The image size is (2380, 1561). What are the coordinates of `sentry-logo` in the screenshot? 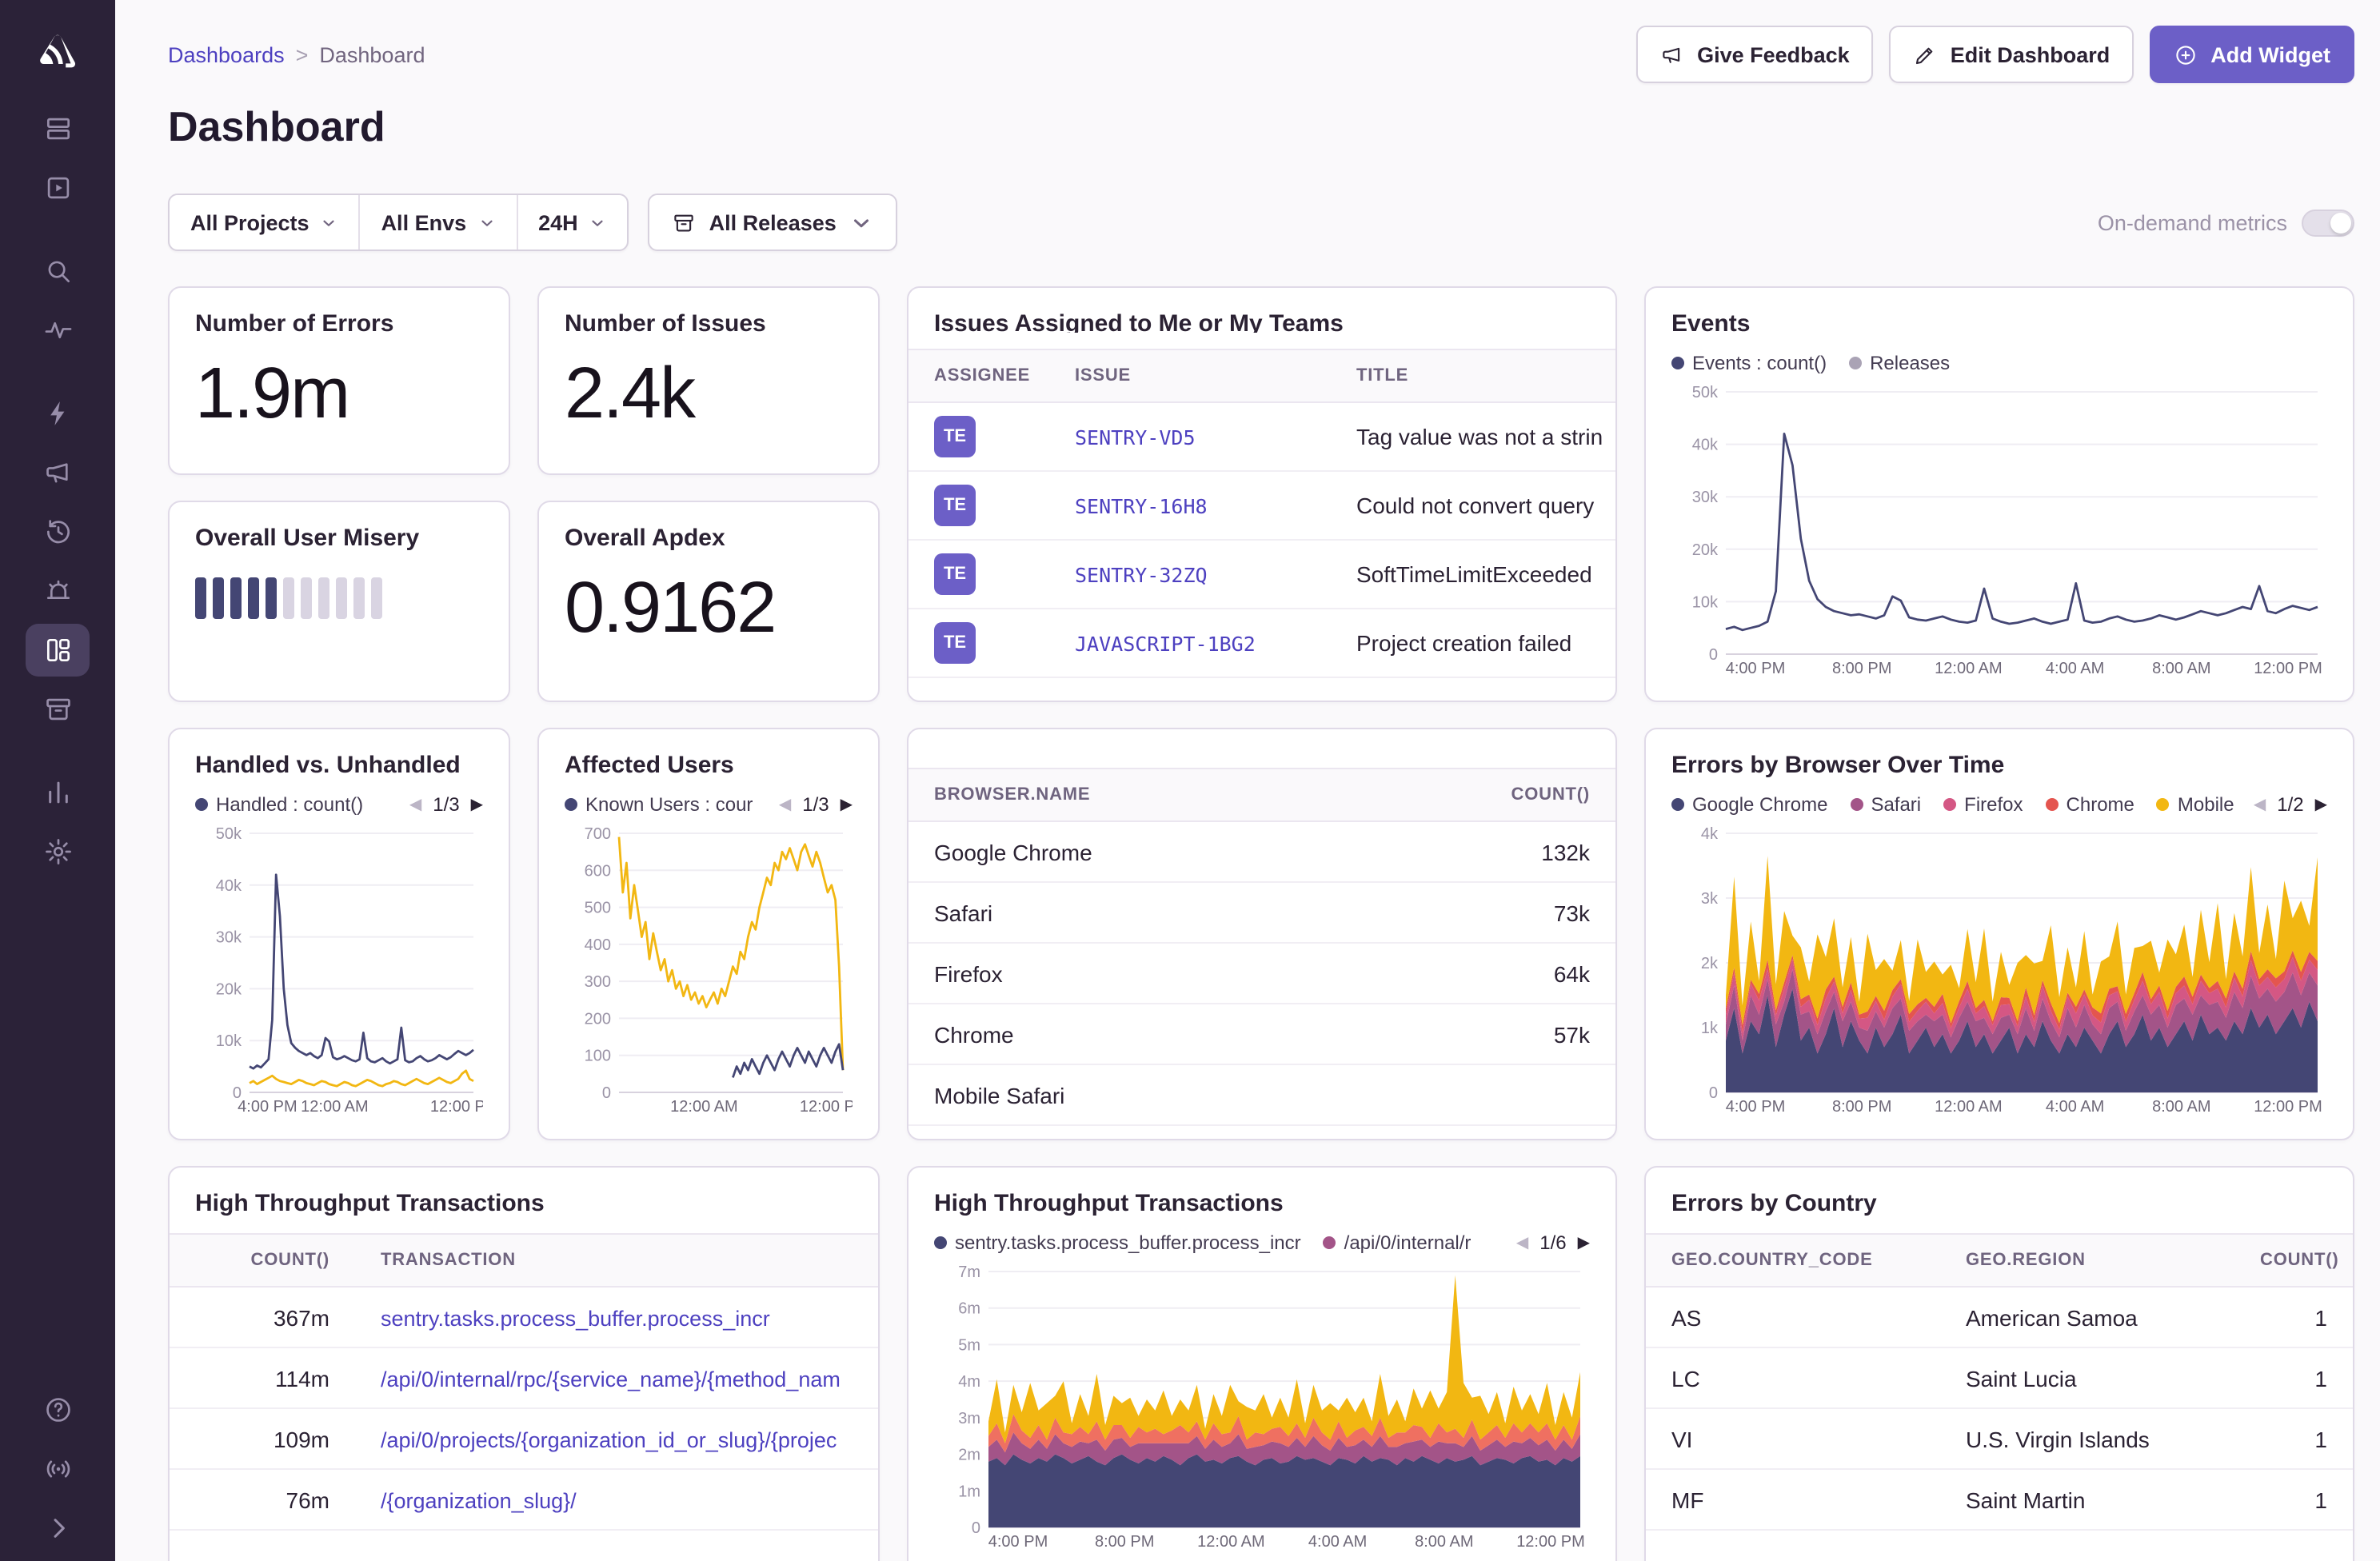 It's located at (58, 51).